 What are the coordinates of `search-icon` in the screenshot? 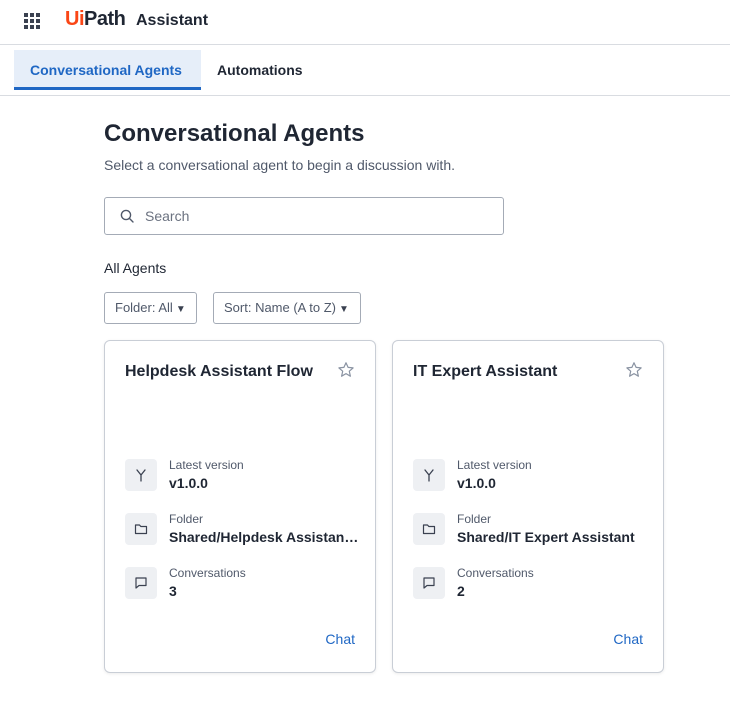 It's located at (127, 216).